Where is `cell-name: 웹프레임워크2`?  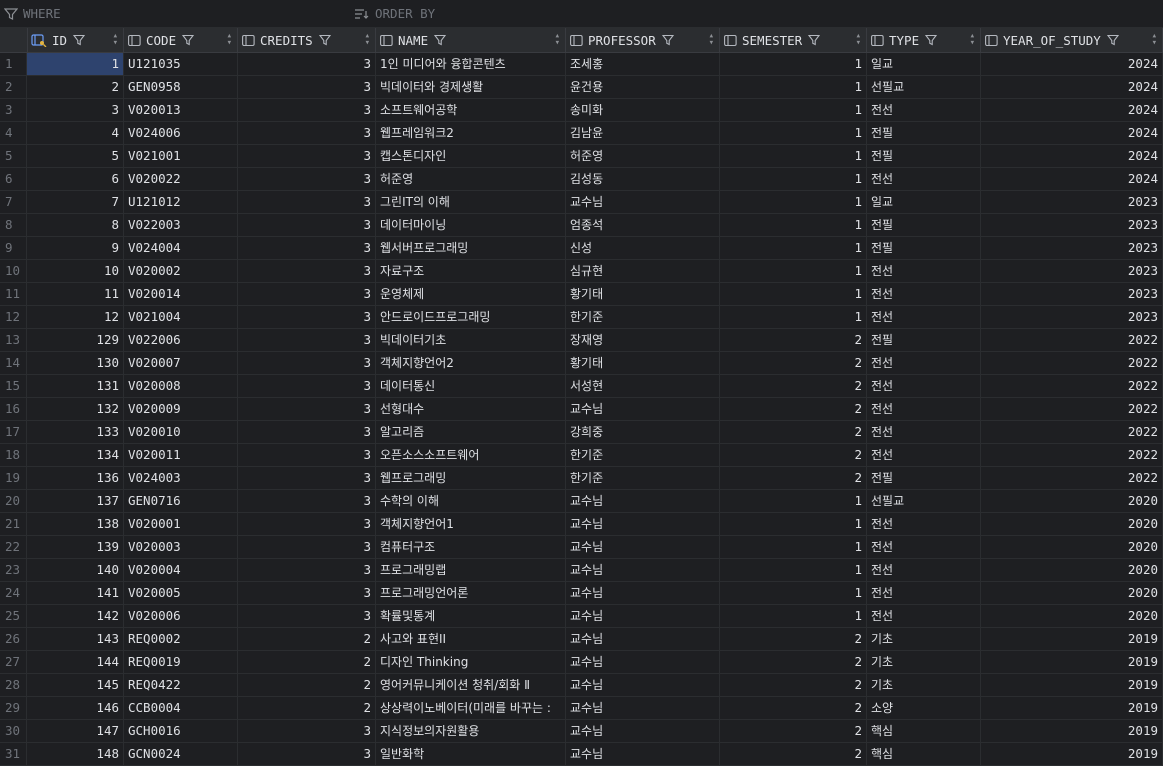
cell-name: 웹프레임워크2 is located at coordinates (471, 133).